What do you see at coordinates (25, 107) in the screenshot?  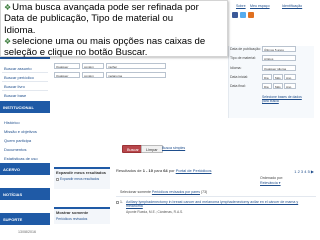 I see `sidebar-heading-institucional: INSTITUCIONAL` at bounding box center [25, 107].